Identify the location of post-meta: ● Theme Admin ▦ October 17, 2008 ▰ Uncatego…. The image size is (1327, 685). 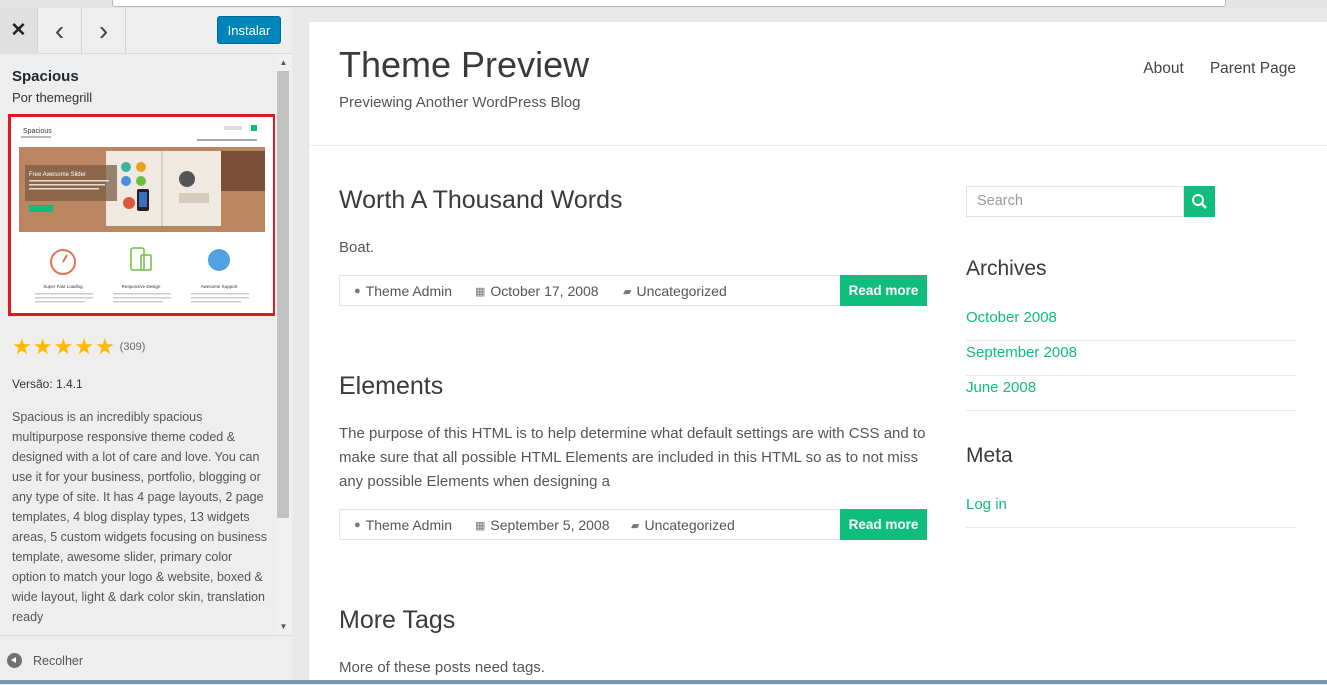
(633, 290).